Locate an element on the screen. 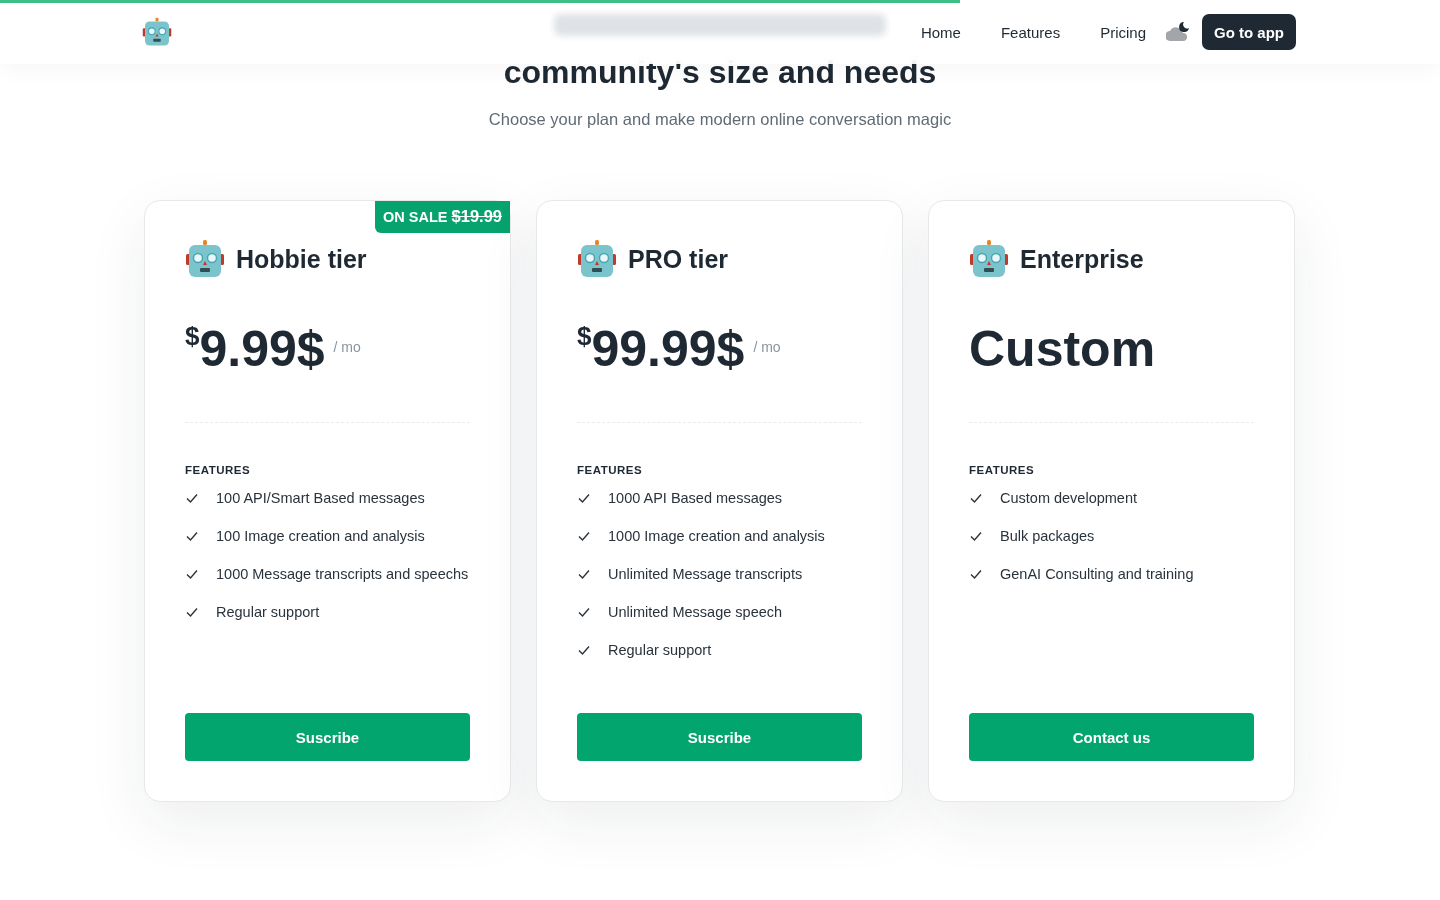 Image resolution: width=1440 pixels, height=900 pixels. feature-text: Bulk packages is located at coordinates (1047, 536).